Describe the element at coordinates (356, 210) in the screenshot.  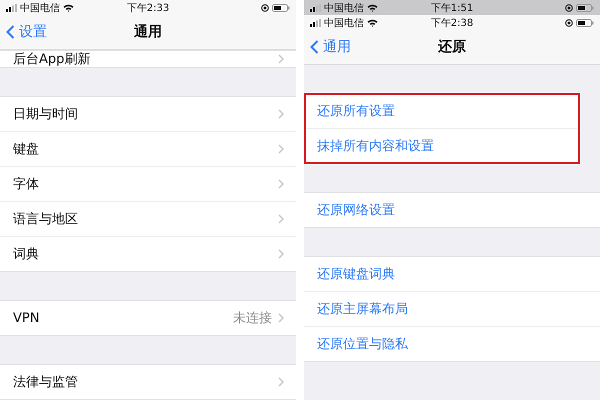
I see `row-label: 还原网络设置` at that location.